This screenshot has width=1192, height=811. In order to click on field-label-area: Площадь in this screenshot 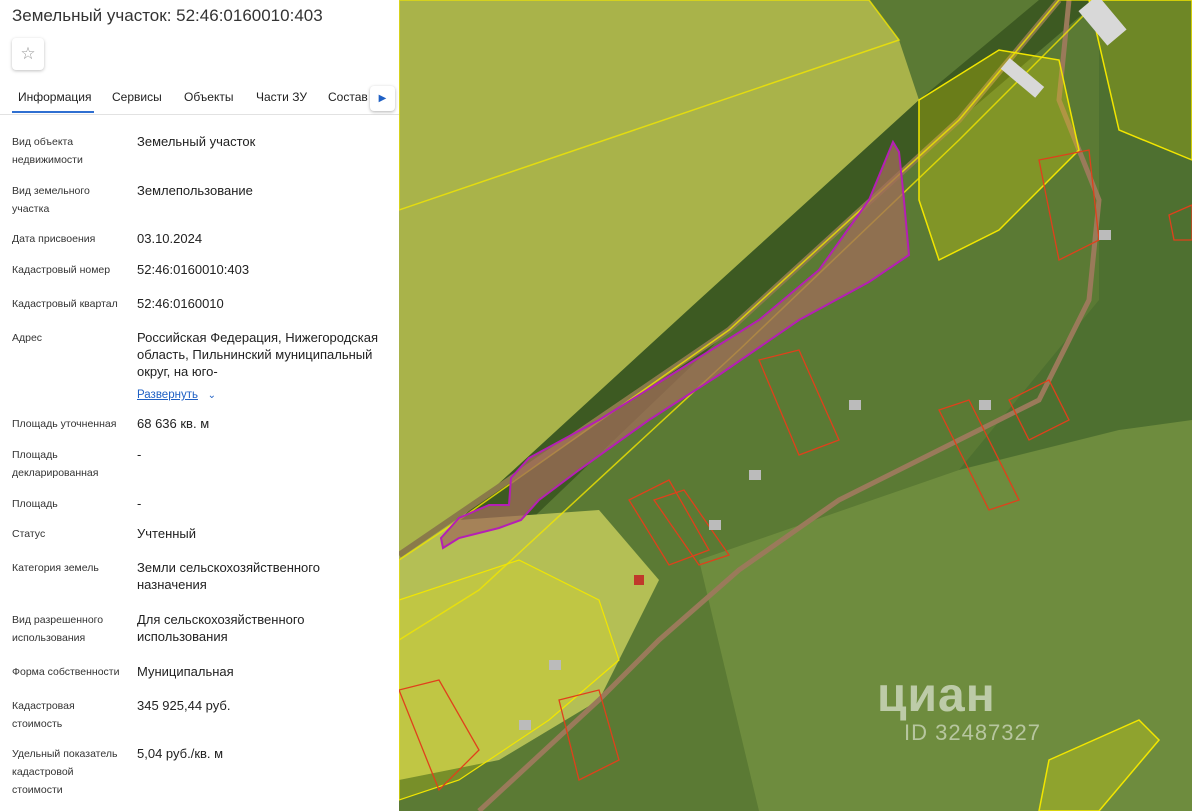, I will do `click(35, 504)`.